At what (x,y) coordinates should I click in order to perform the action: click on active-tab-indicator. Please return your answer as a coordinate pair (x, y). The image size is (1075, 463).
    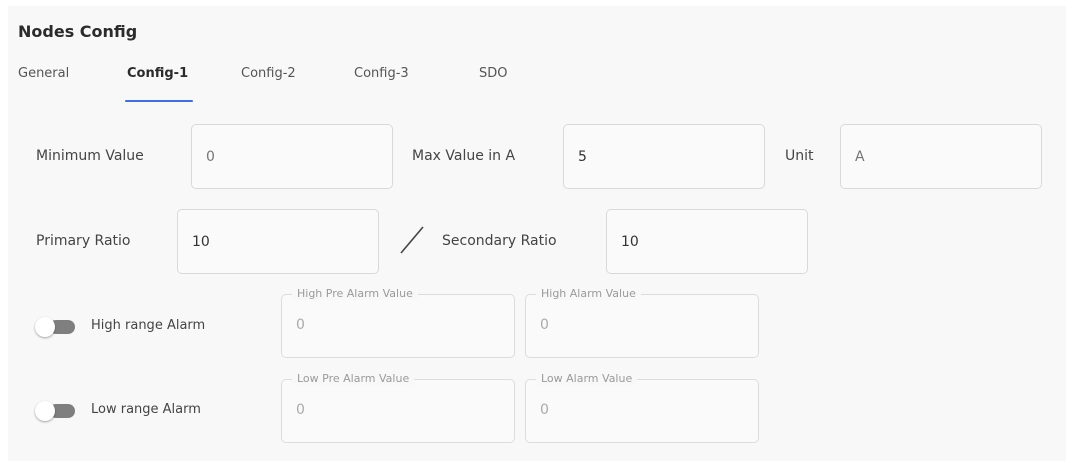
    Looking at the image, I should click on (159, 101).